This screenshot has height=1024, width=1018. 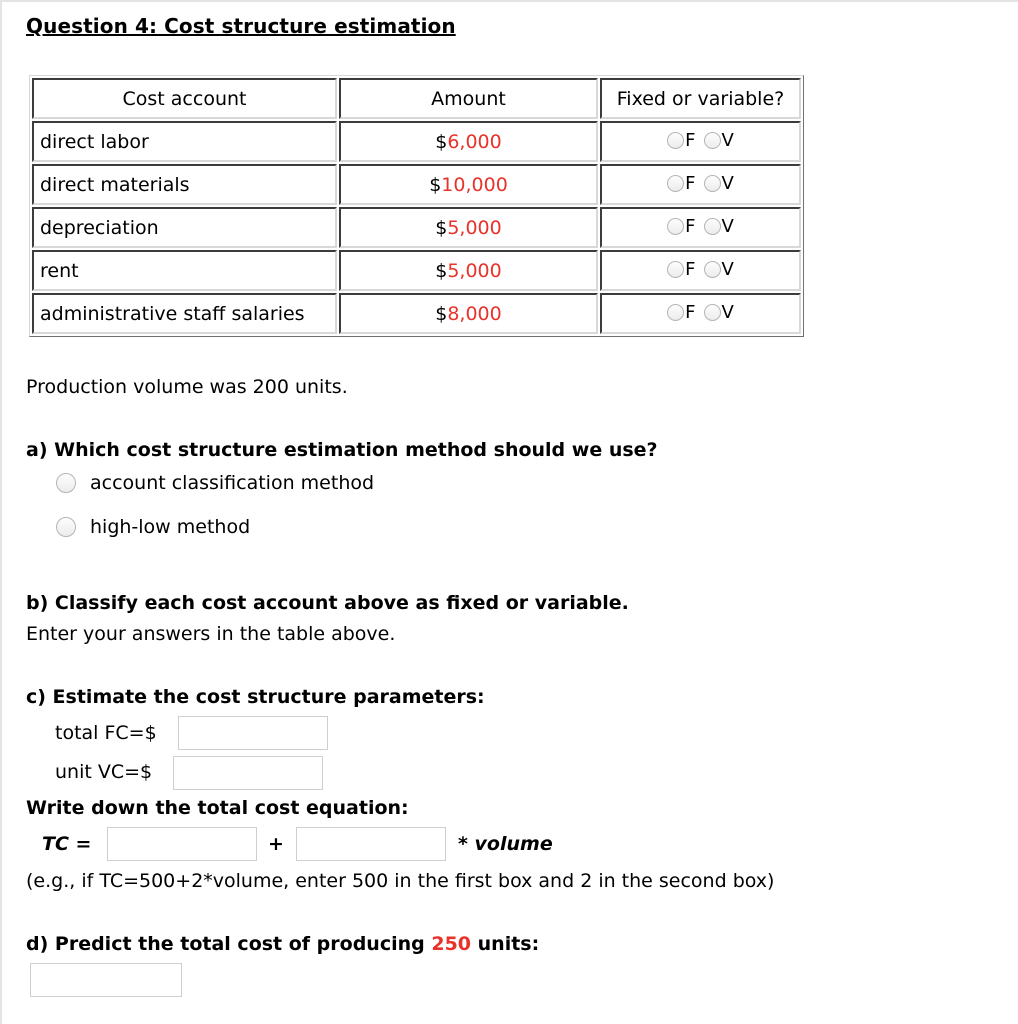 What do you see at coordinates (468, 98) in the screenshot?
I see `header-amount: Amount` at bounding box center [468, 98].